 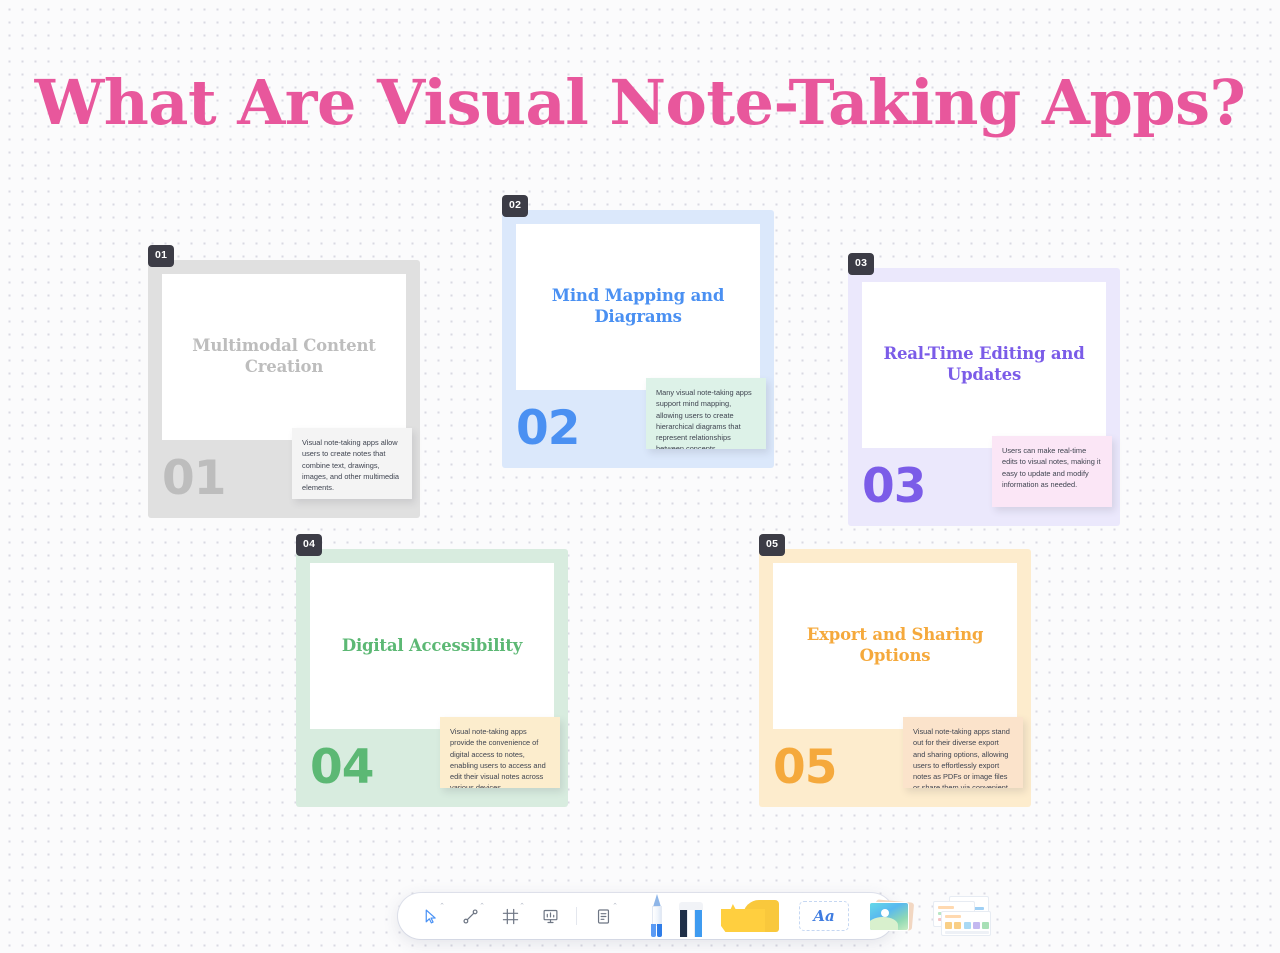 What do you see at coordinates (805, 767) in the screenshot?
I see `card-number: 05` at bounding box center [805, 767].